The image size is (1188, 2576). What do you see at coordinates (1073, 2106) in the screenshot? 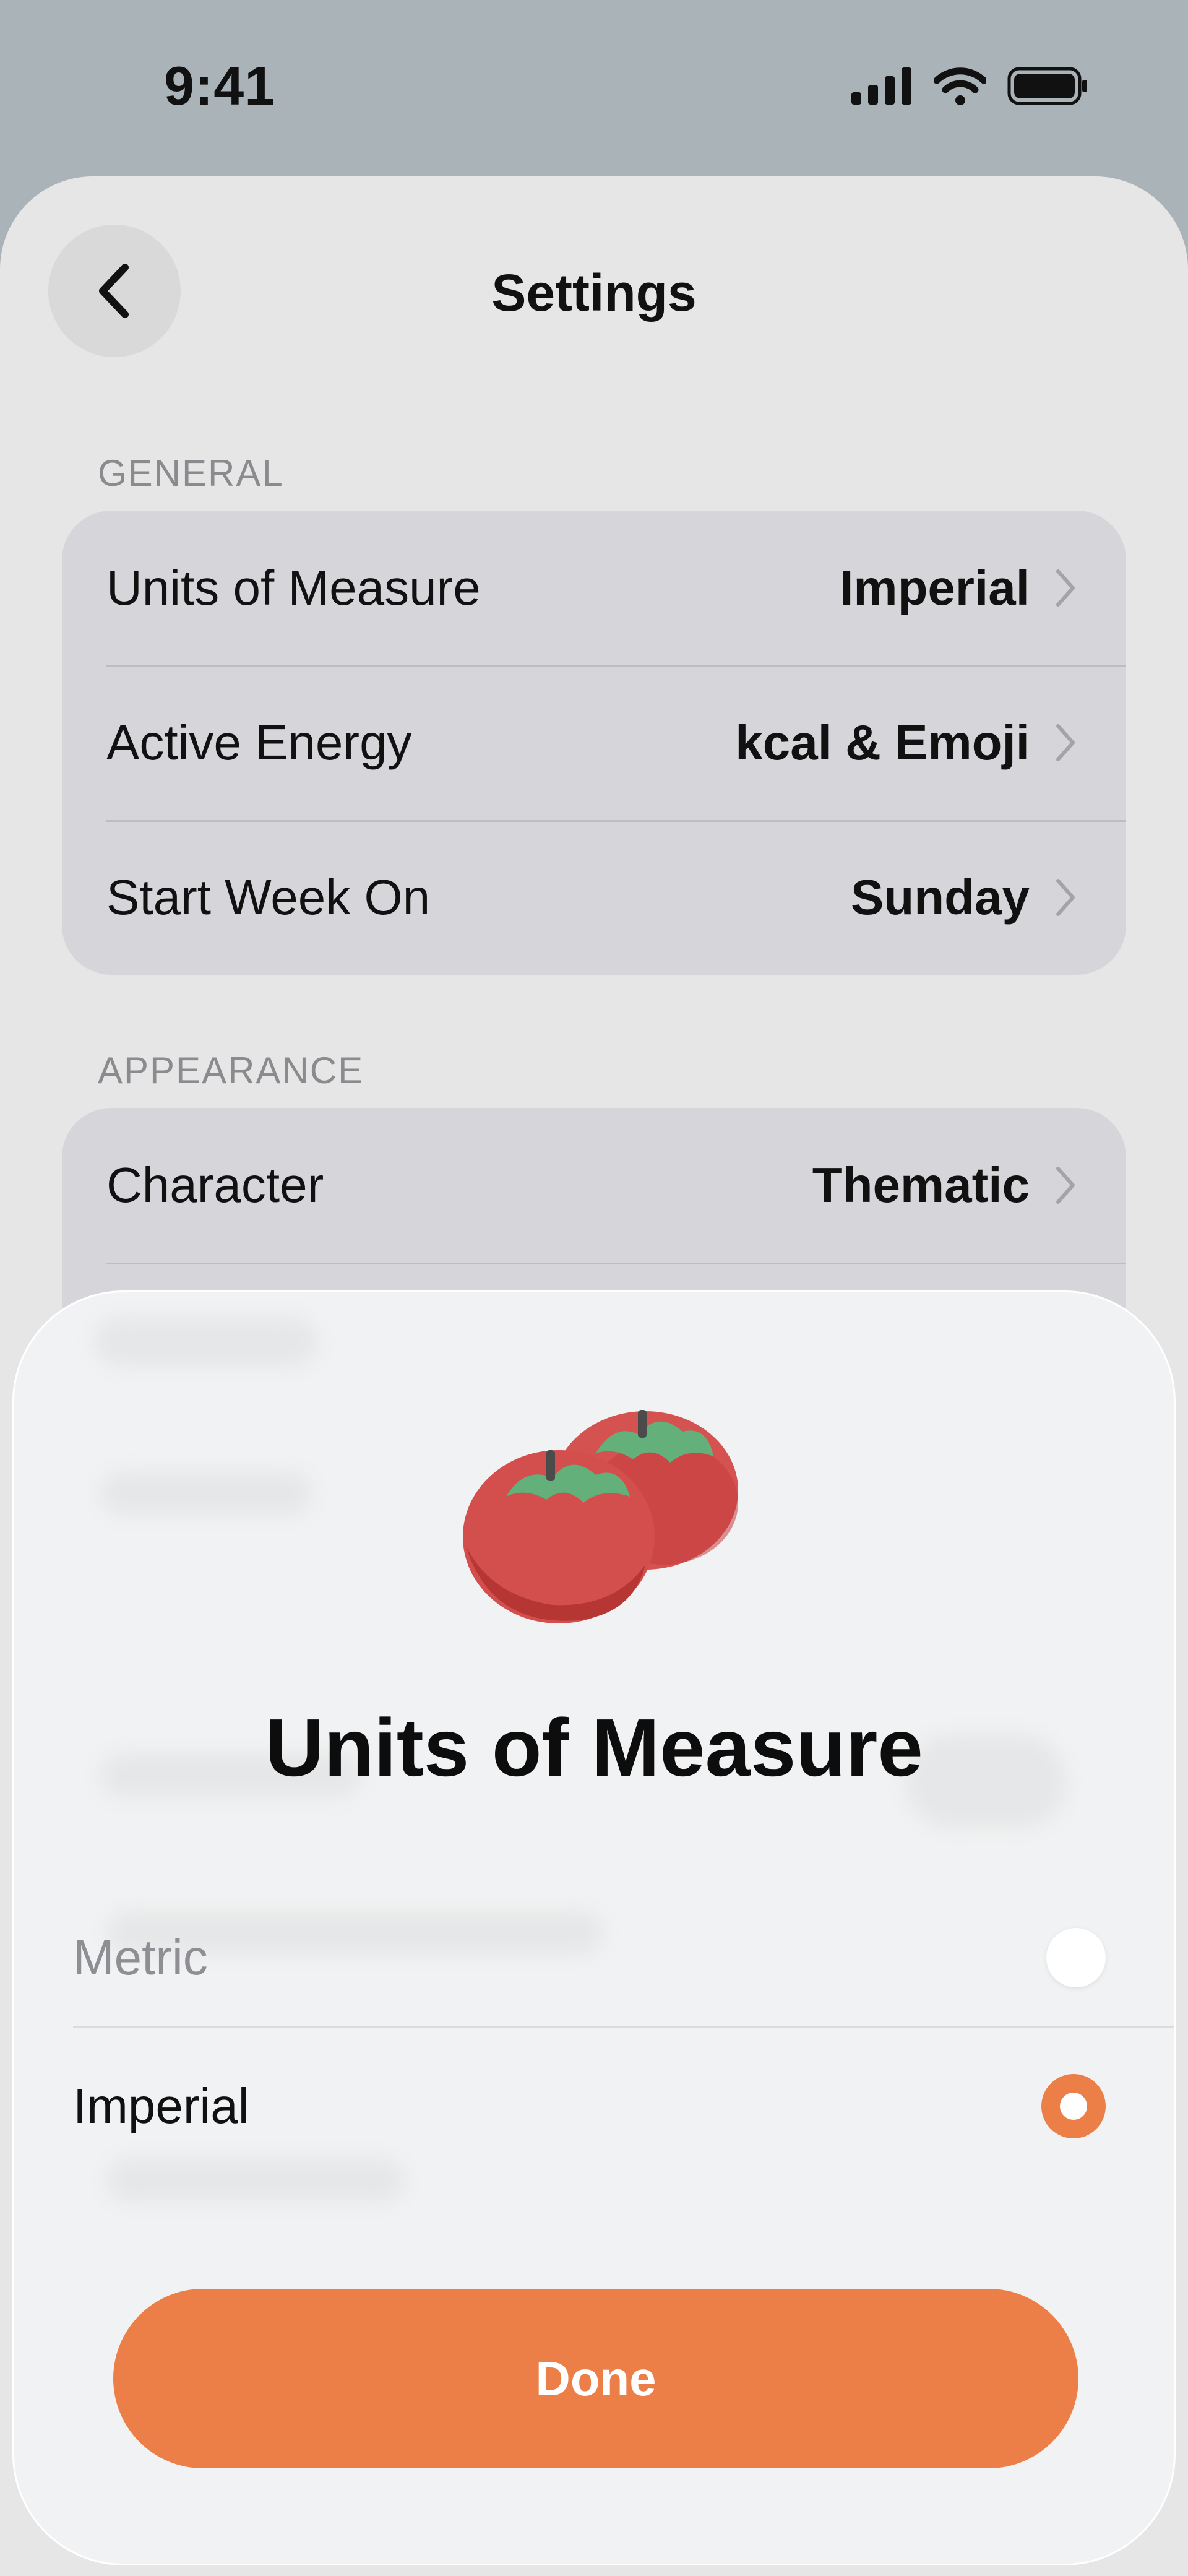
I see `radio-selected` at bounding box center [1073, 2106].